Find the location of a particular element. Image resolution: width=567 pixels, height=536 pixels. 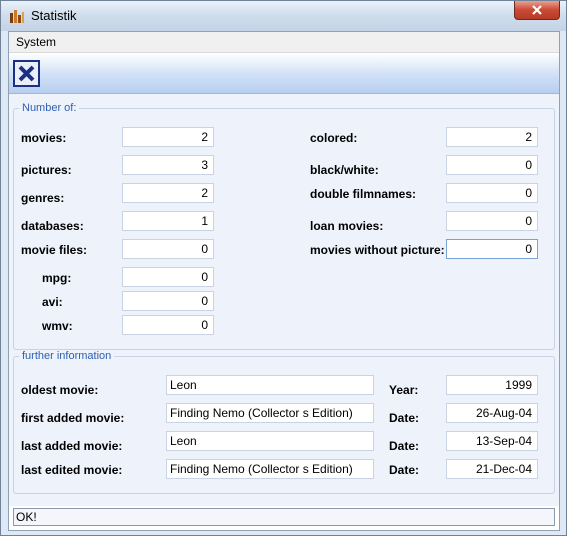

last-edited-movie-label: last edited movie: is located at coordinates (72, 470).